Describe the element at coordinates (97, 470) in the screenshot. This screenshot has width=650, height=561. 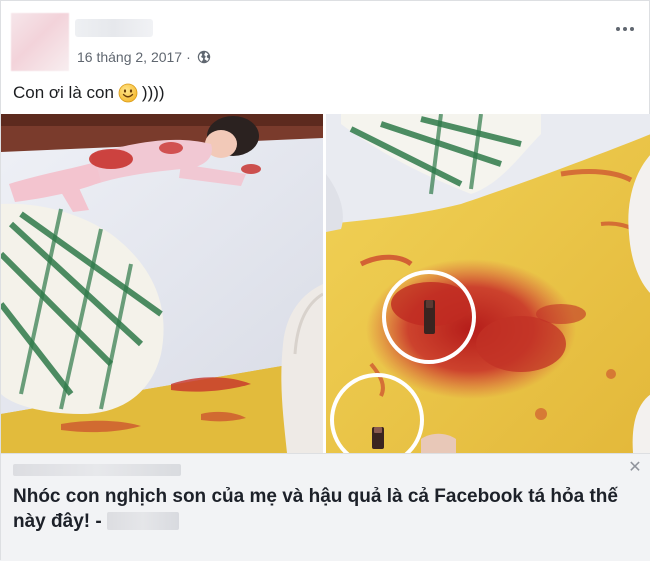
I see `link-domain-redacted` at that location.